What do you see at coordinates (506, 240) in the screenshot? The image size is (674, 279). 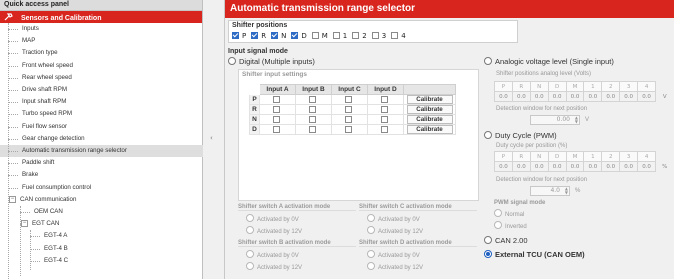 I see `can-option: CAN 2.00` at bounding box center [506, 240].